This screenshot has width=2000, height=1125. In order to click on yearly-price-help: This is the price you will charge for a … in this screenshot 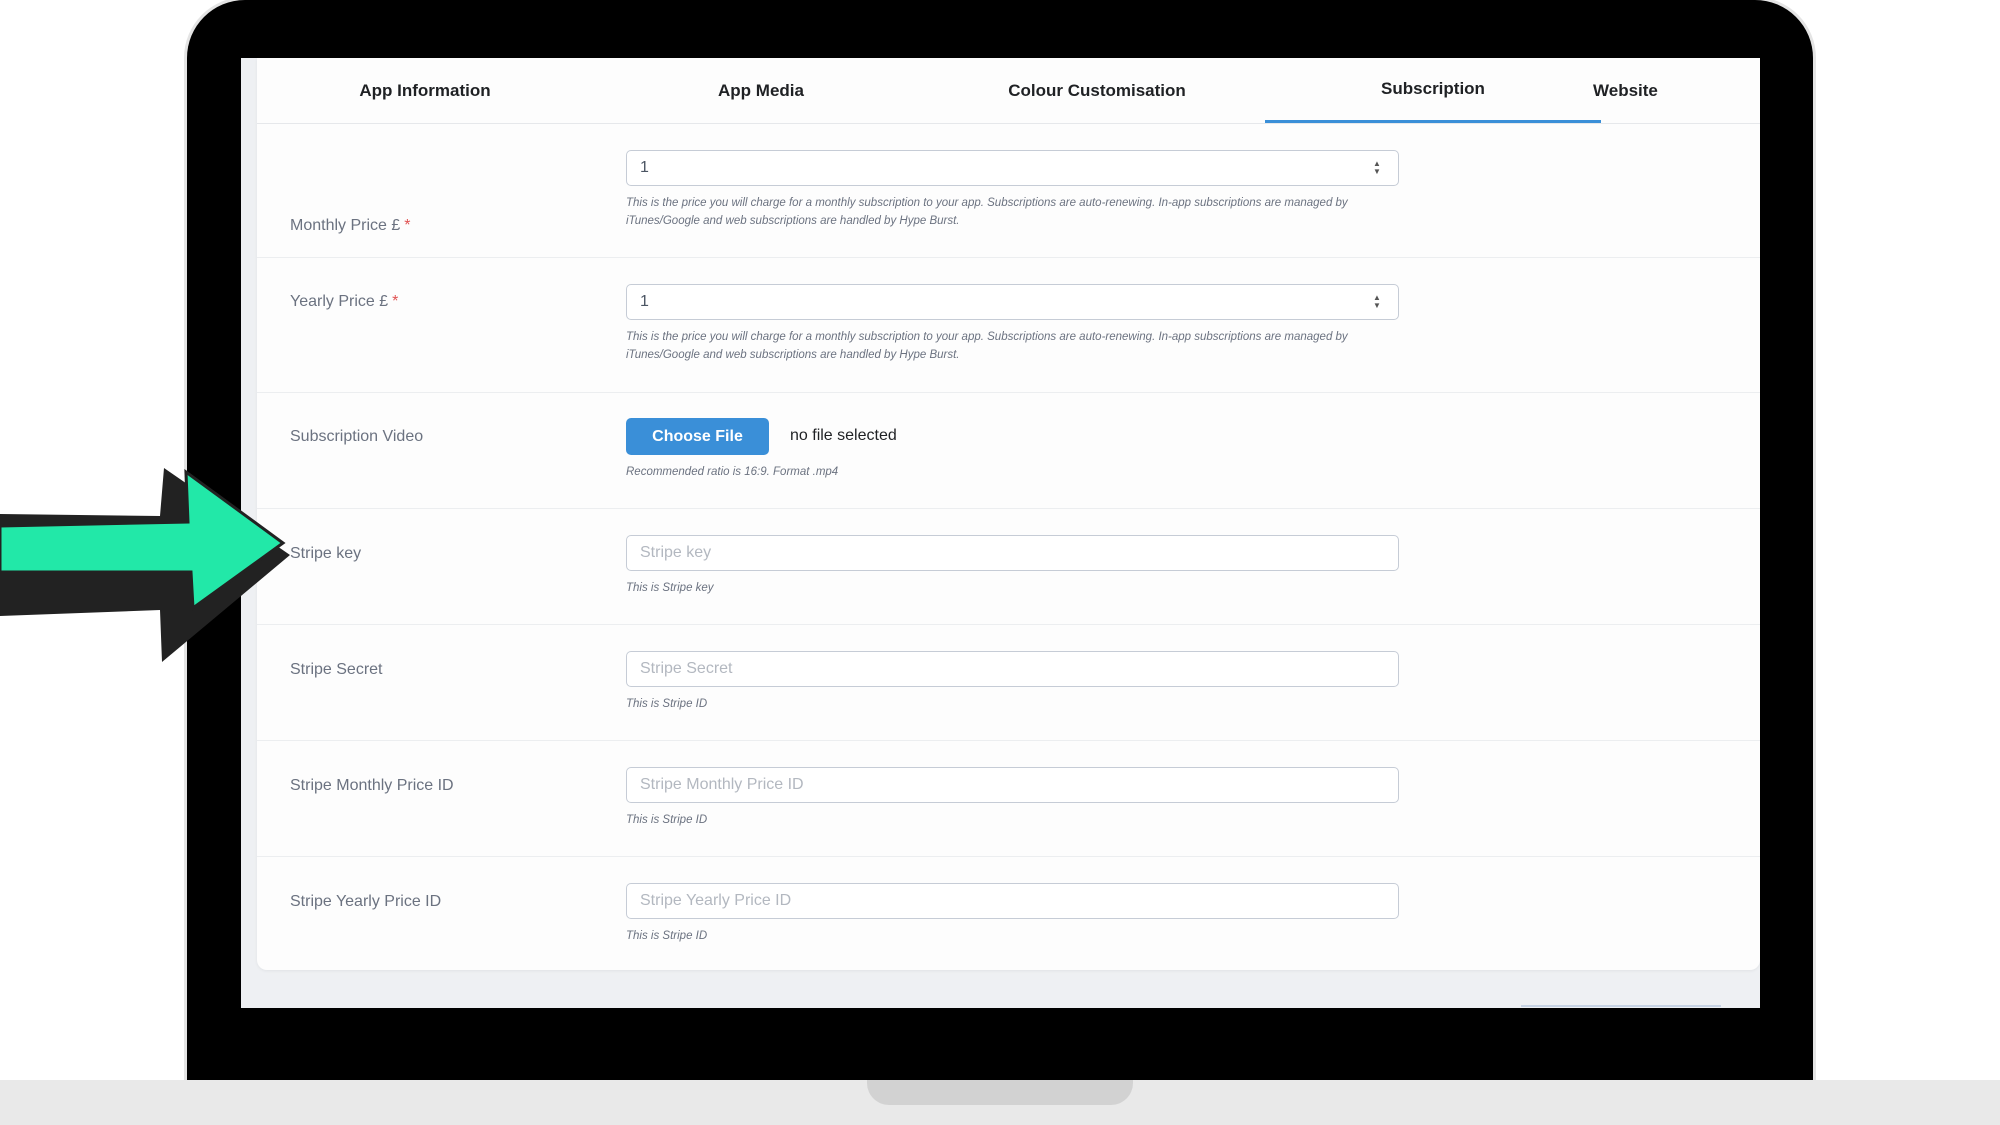, I will do `click(987, 346)`.